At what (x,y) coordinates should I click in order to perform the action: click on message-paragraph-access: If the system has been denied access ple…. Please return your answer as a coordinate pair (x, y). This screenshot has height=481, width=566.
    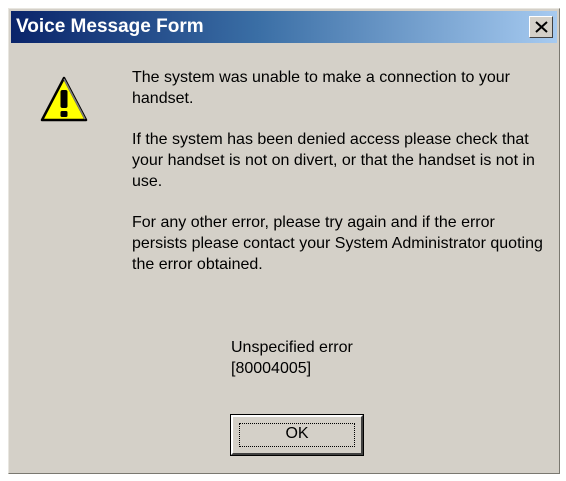
    Looking at the image, I should click on (333, 160).